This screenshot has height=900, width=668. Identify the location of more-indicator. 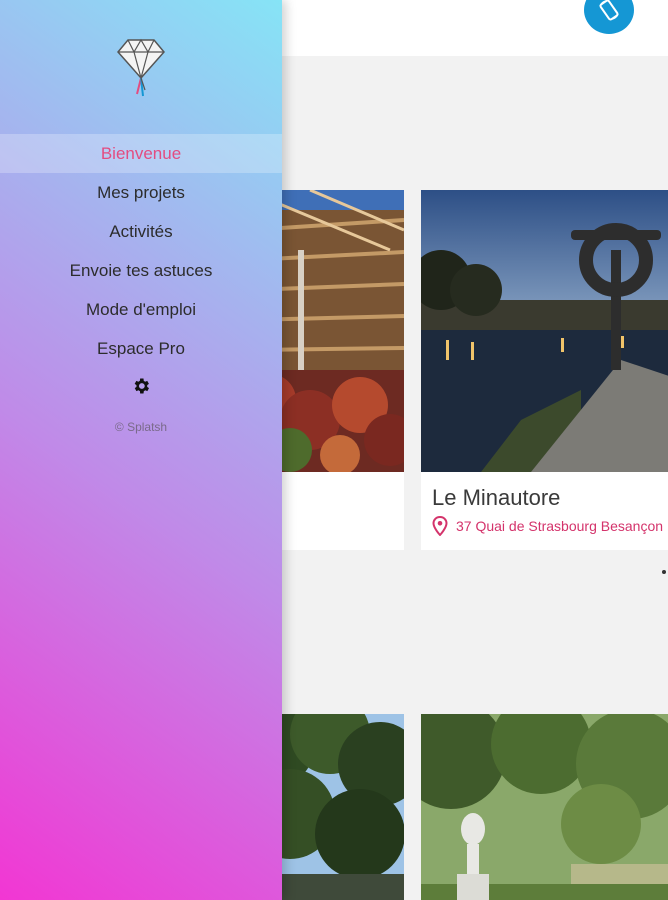
(664, 572).